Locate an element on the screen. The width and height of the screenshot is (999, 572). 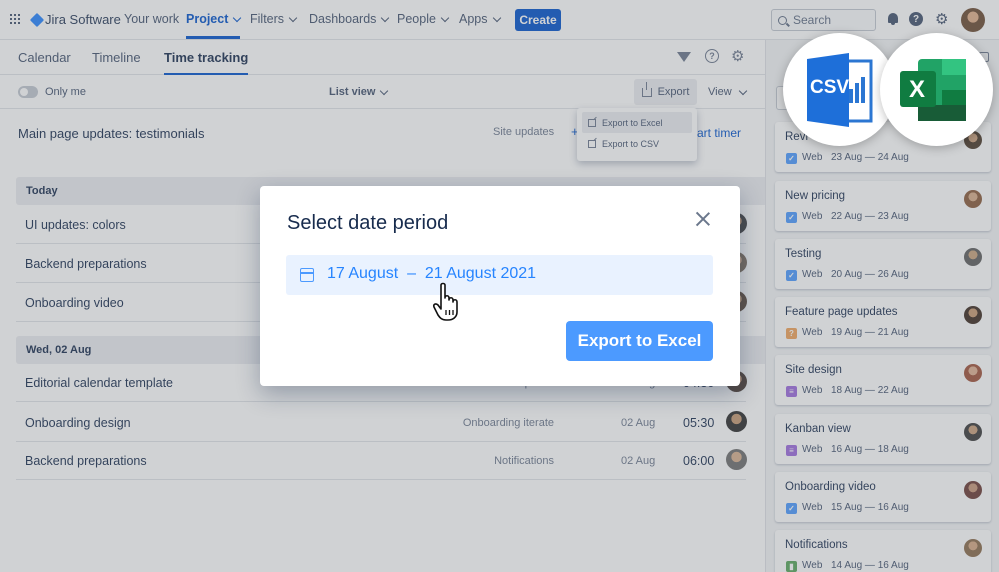
excel-icon is located at coordinates (933, 90).